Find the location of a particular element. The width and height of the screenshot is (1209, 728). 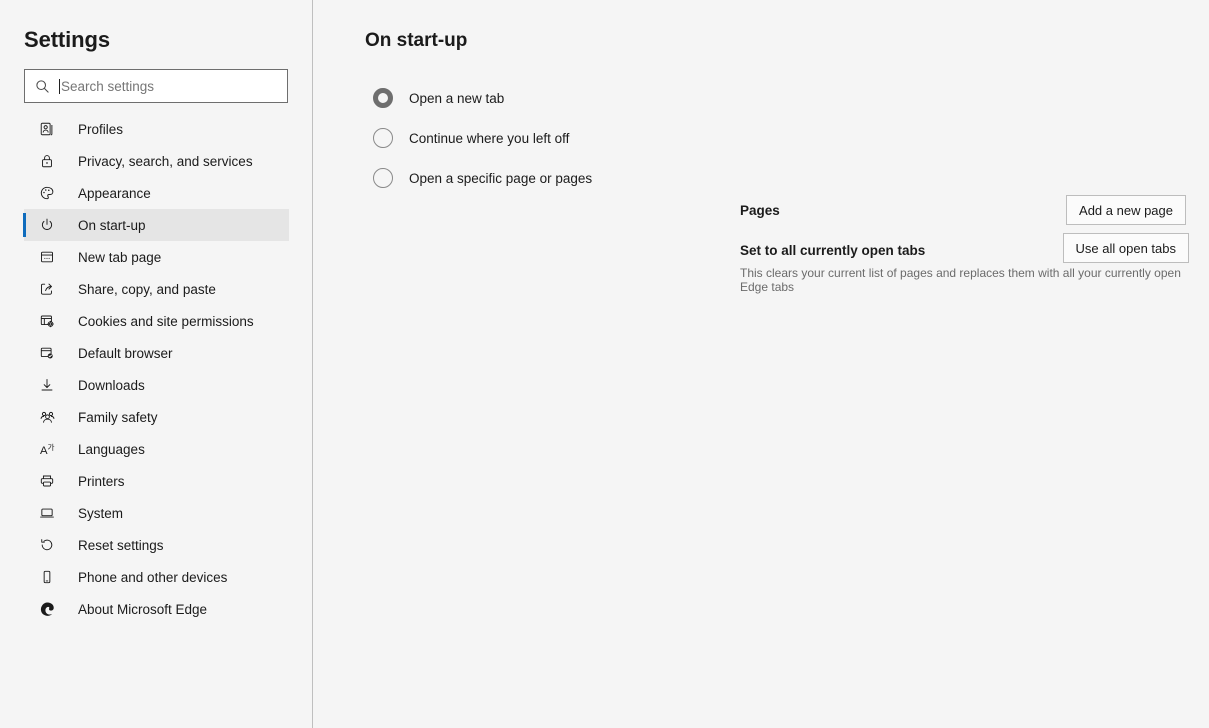

sidebar-item-label: Share, copy, and paste is located at coordinates (147, 289).